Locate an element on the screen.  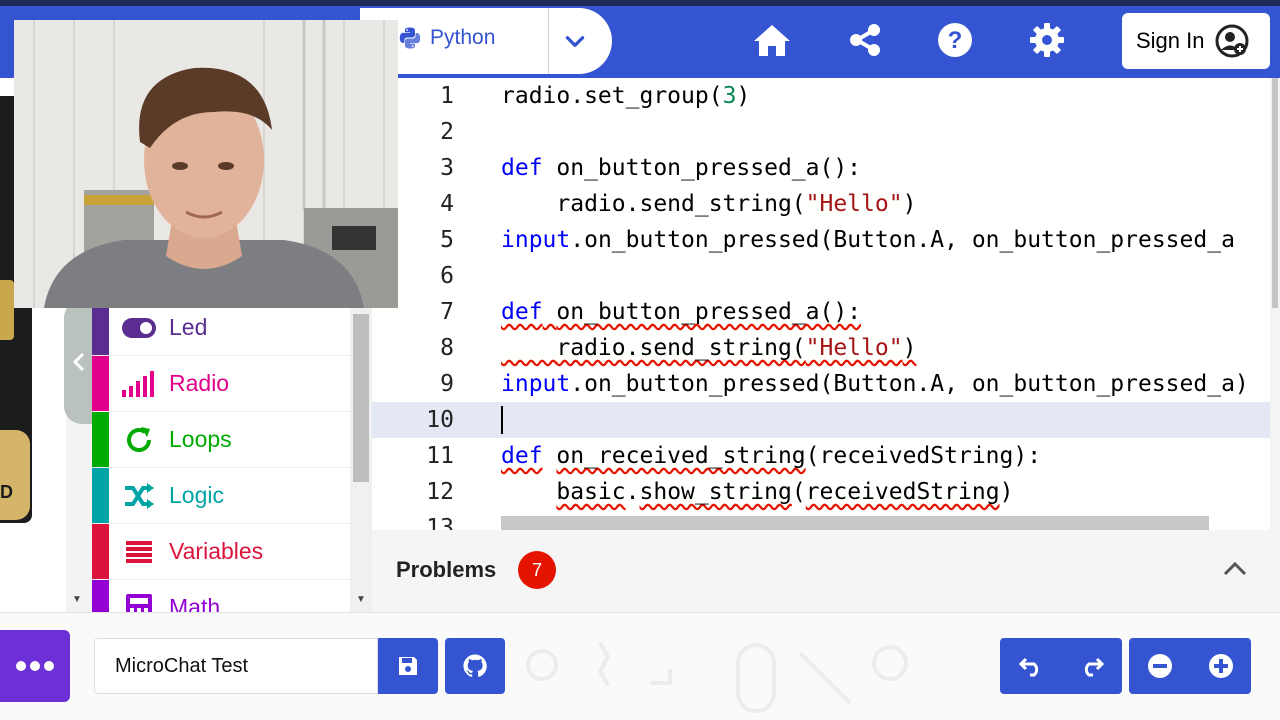
toolbox-item-label: Math is located at coordinates (195, 603).